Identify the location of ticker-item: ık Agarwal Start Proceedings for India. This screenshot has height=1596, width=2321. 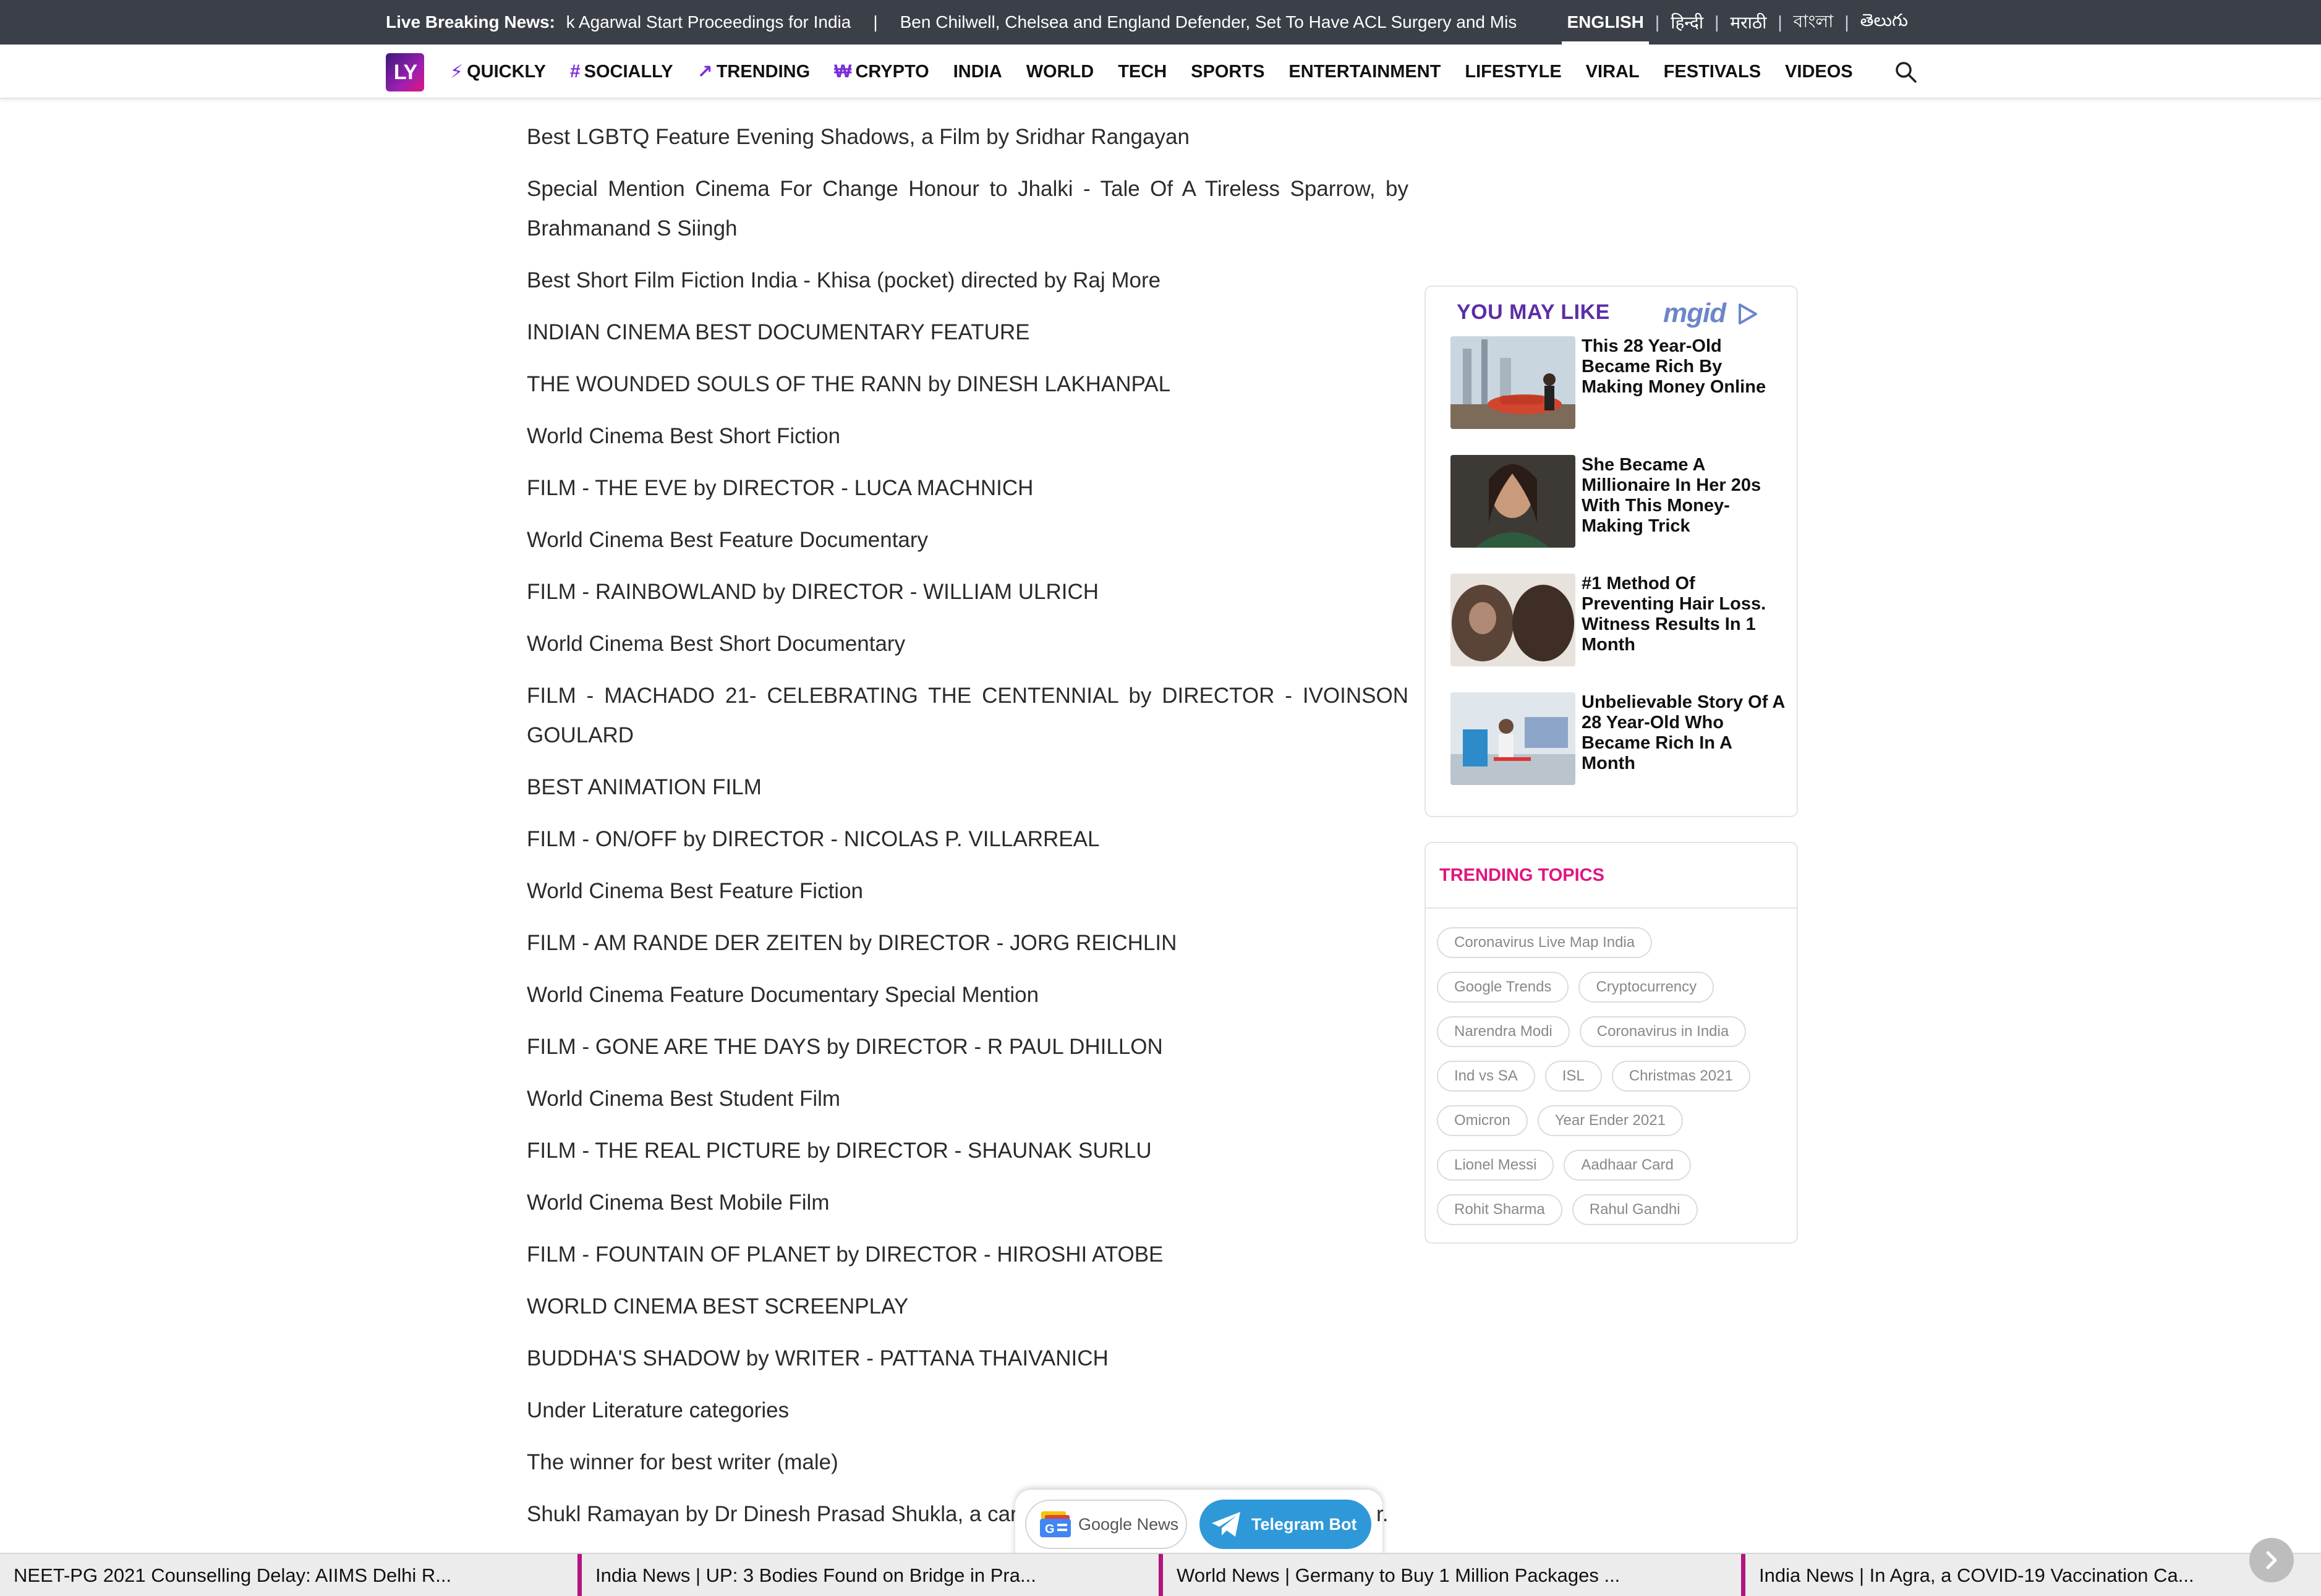
(708, 22).